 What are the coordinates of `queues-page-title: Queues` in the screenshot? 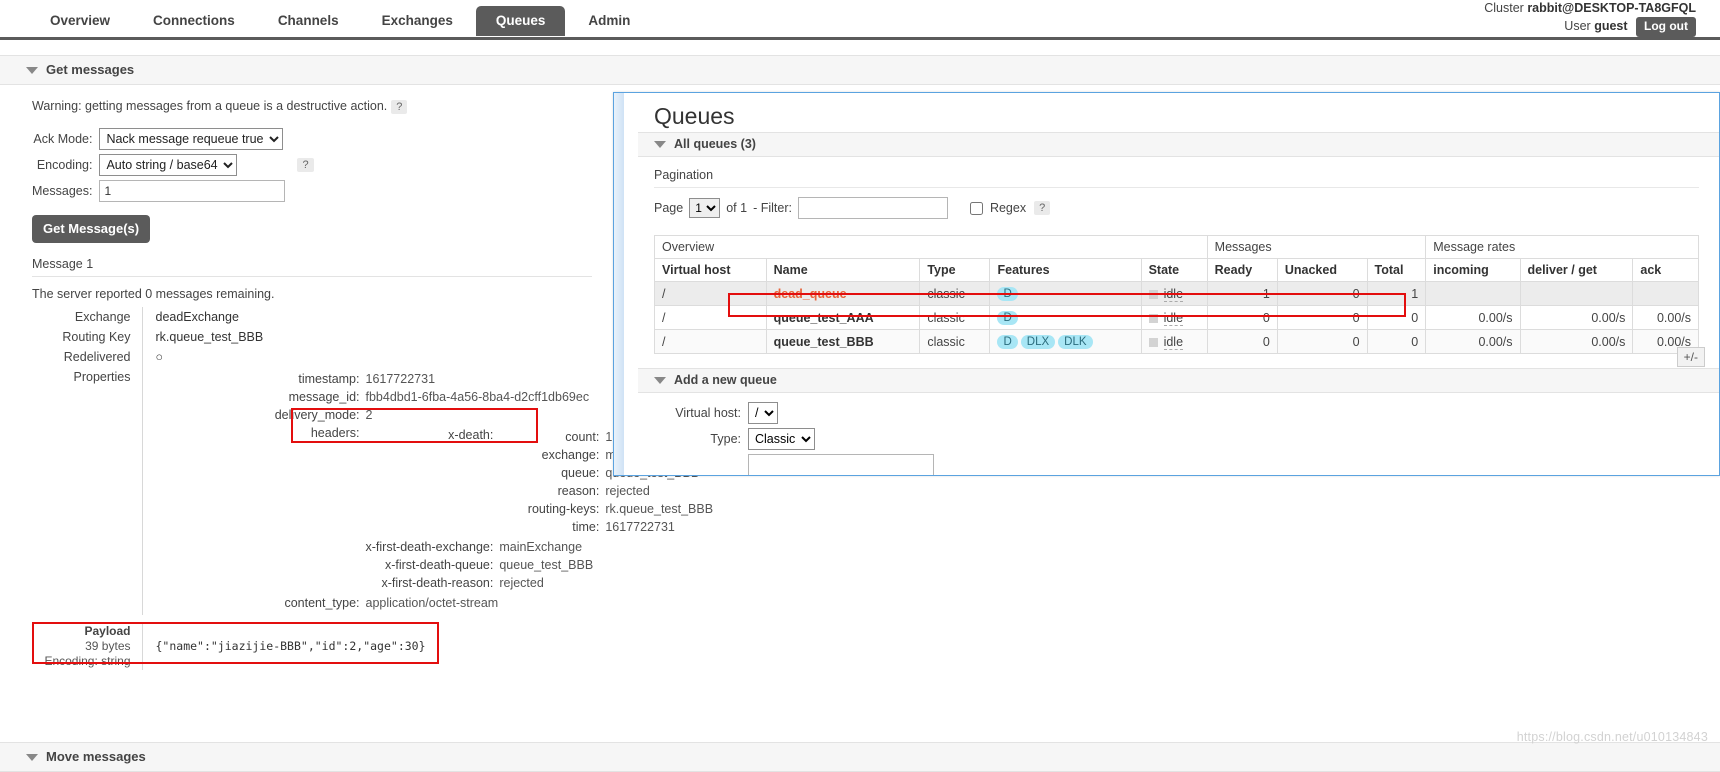 It's located at (694, 116).